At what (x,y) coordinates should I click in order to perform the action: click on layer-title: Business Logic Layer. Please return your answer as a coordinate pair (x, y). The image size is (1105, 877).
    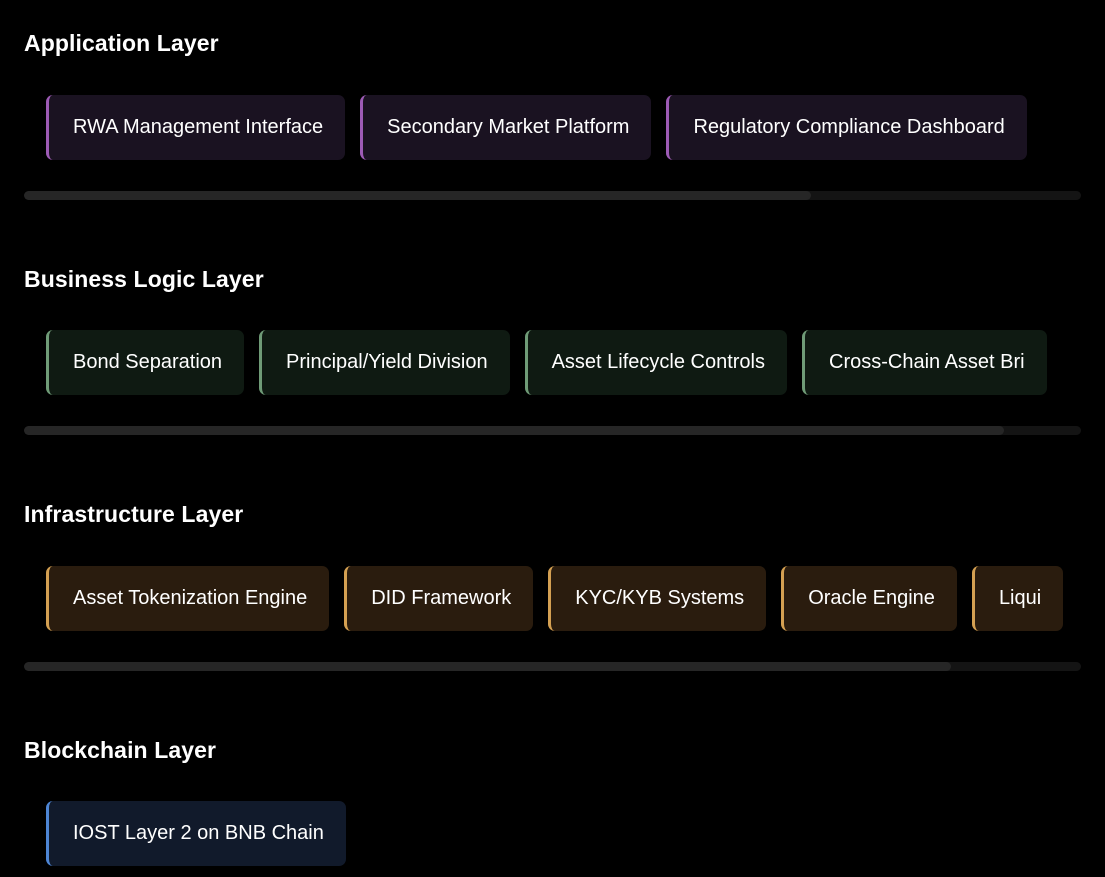
    Looking at the image, I should click on (144, 279).